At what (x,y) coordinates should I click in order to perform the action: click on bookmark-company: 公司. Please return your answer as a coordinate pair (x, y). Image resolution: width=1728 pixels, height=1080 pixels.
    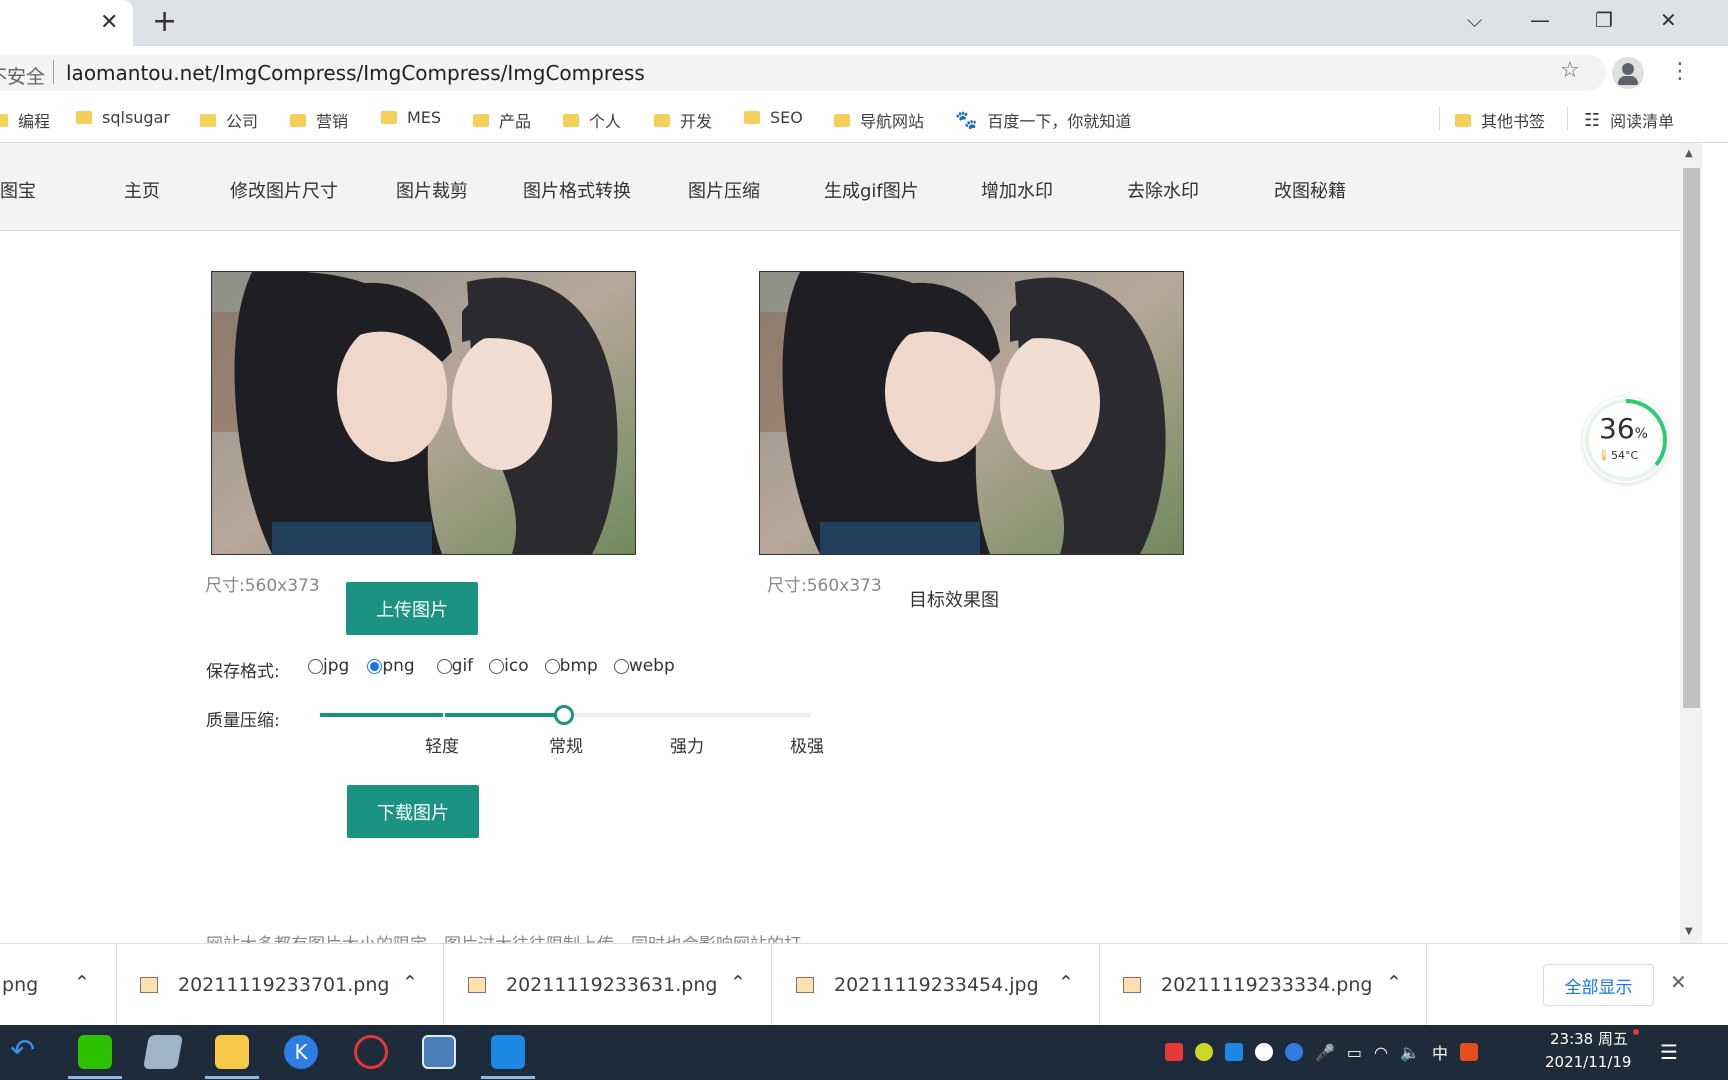
    Looking at the image, I should click on (229, 120).